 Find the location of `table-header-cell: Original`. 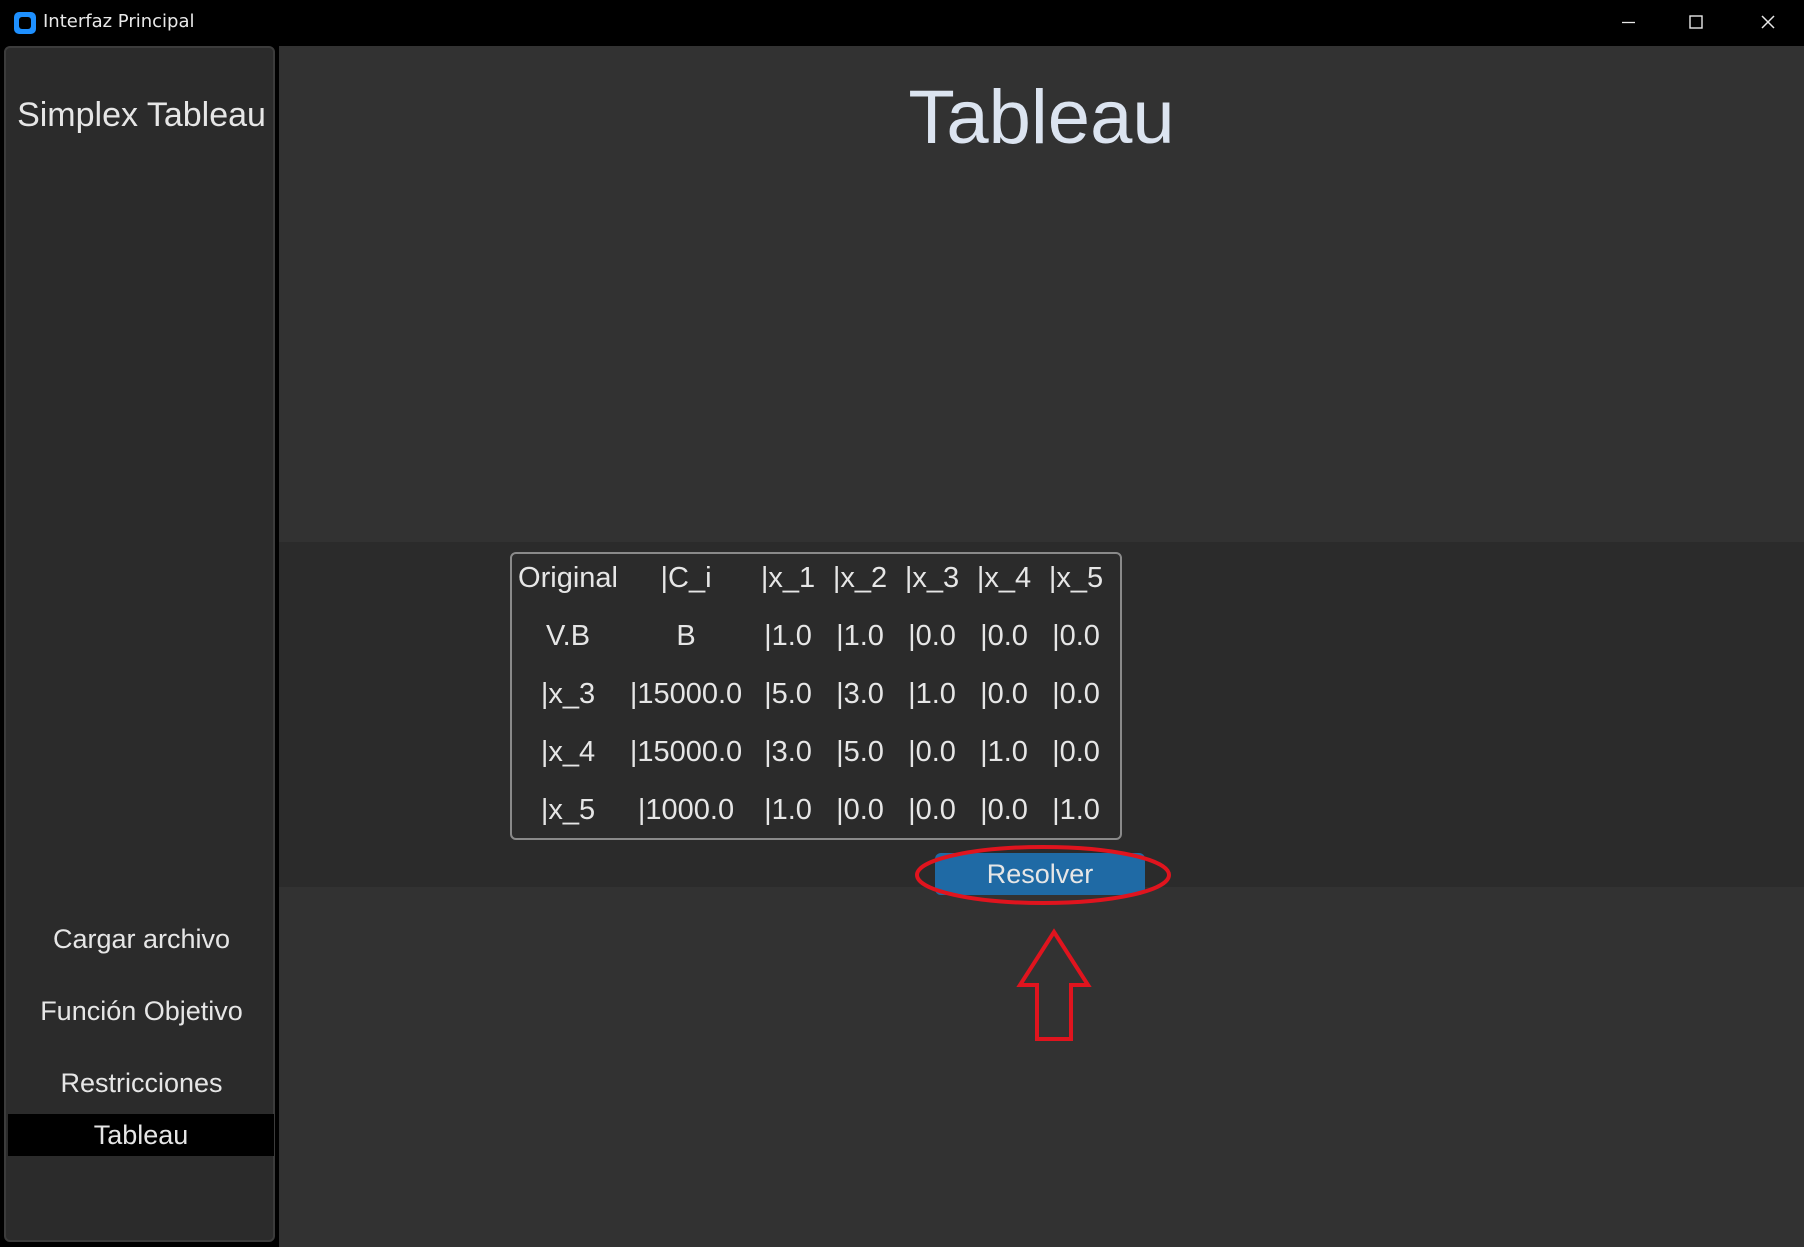

table-header-cell: Original is located at coordinates (568, 578).